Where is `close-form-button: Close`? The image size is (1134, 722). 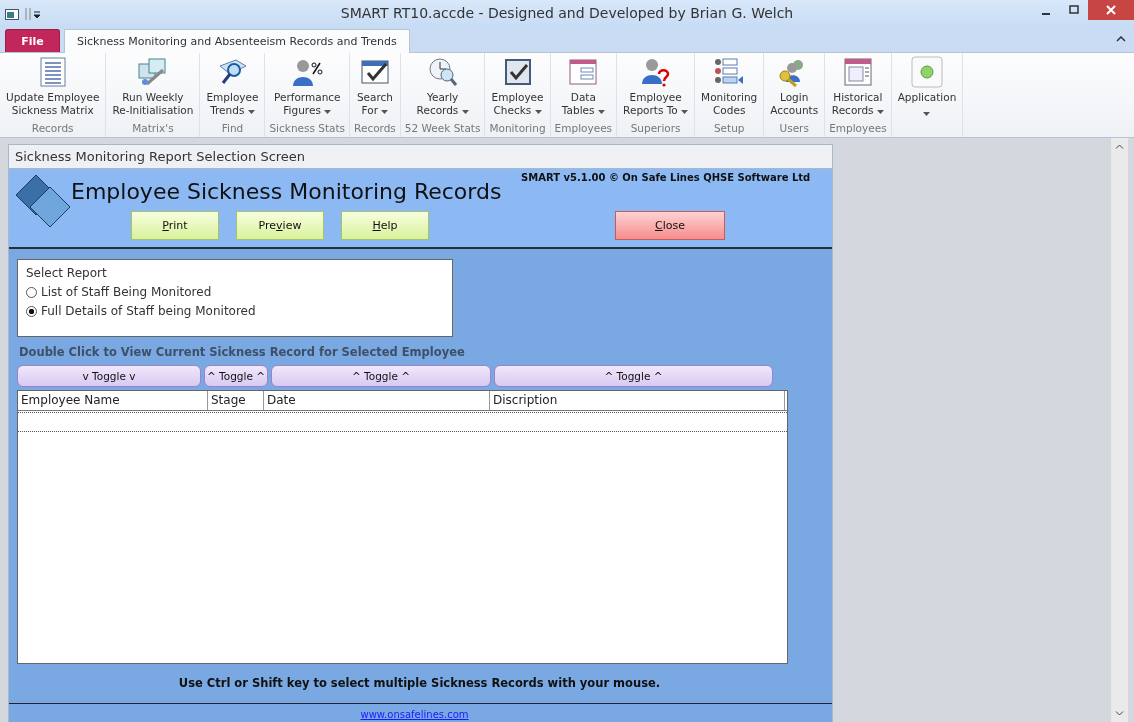 close-form-button: Close is located at coordinates (670, 225).